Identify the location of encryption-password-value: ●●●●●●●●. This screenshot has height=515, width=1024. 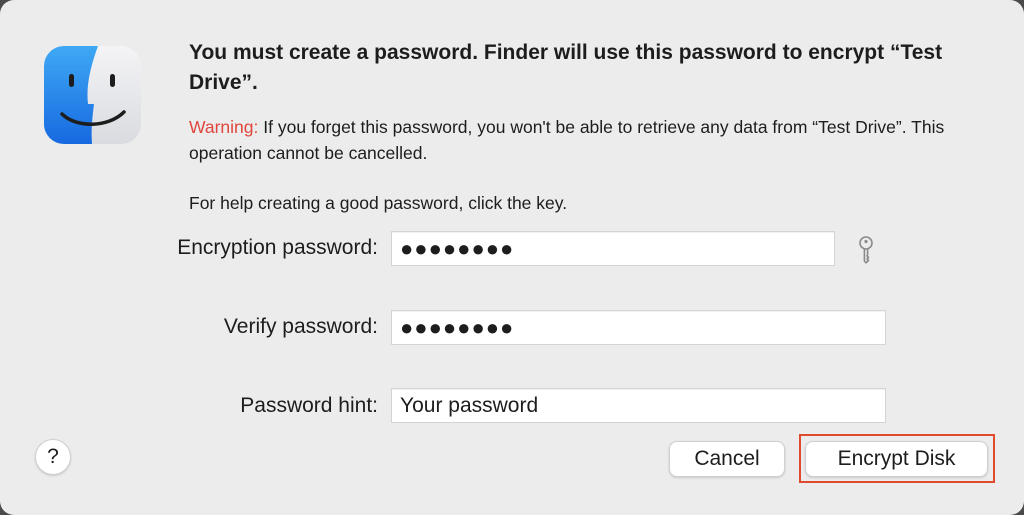
(457, 248).